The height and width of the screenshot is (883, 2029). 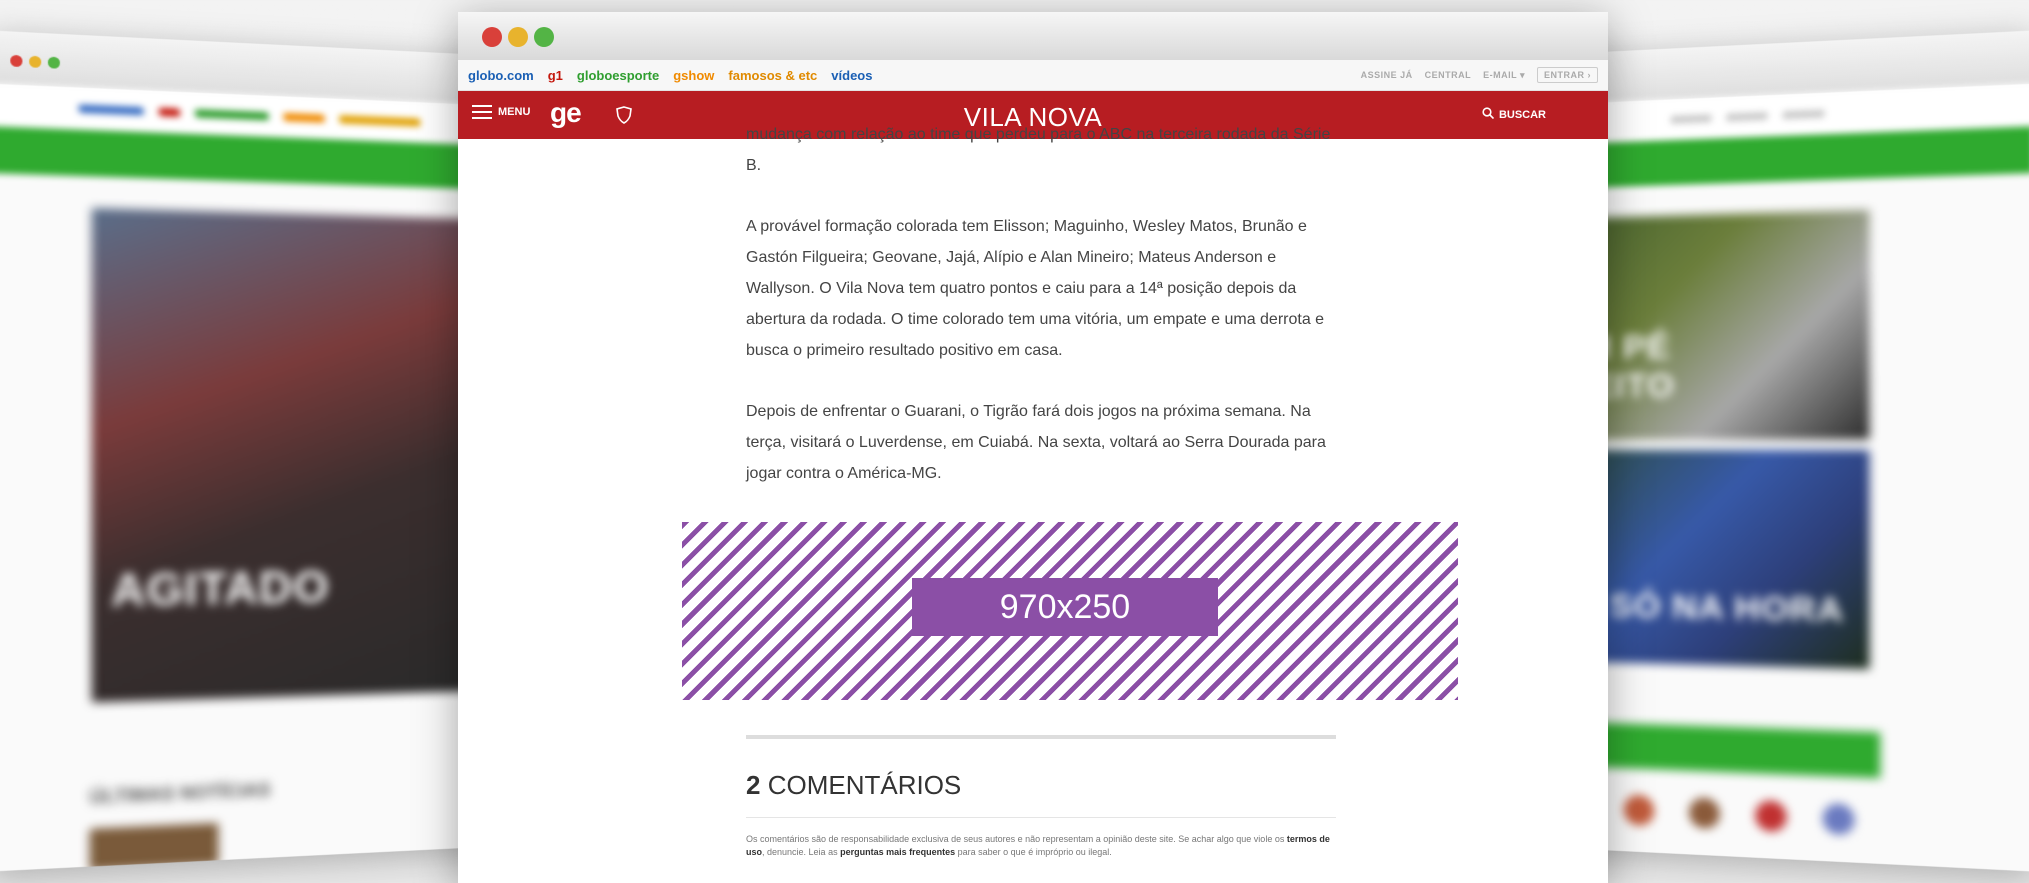 I want to click on account-links: ASSINE JÁ CENTRAL E-MAIL ▾ ENTRAR ›, so click(x=1479, y=75).